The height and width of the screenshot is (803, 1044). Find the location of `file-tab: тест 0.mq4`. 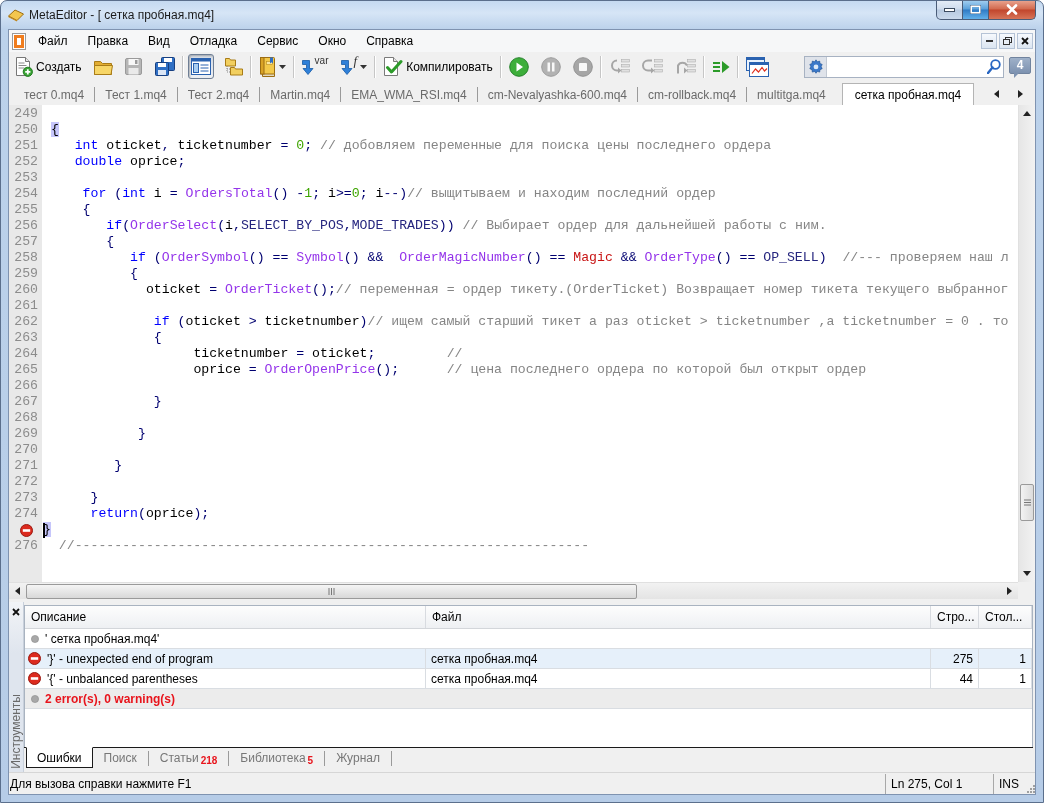

file-tab: тест 0.mq4 is located at coordinates (54, 94).